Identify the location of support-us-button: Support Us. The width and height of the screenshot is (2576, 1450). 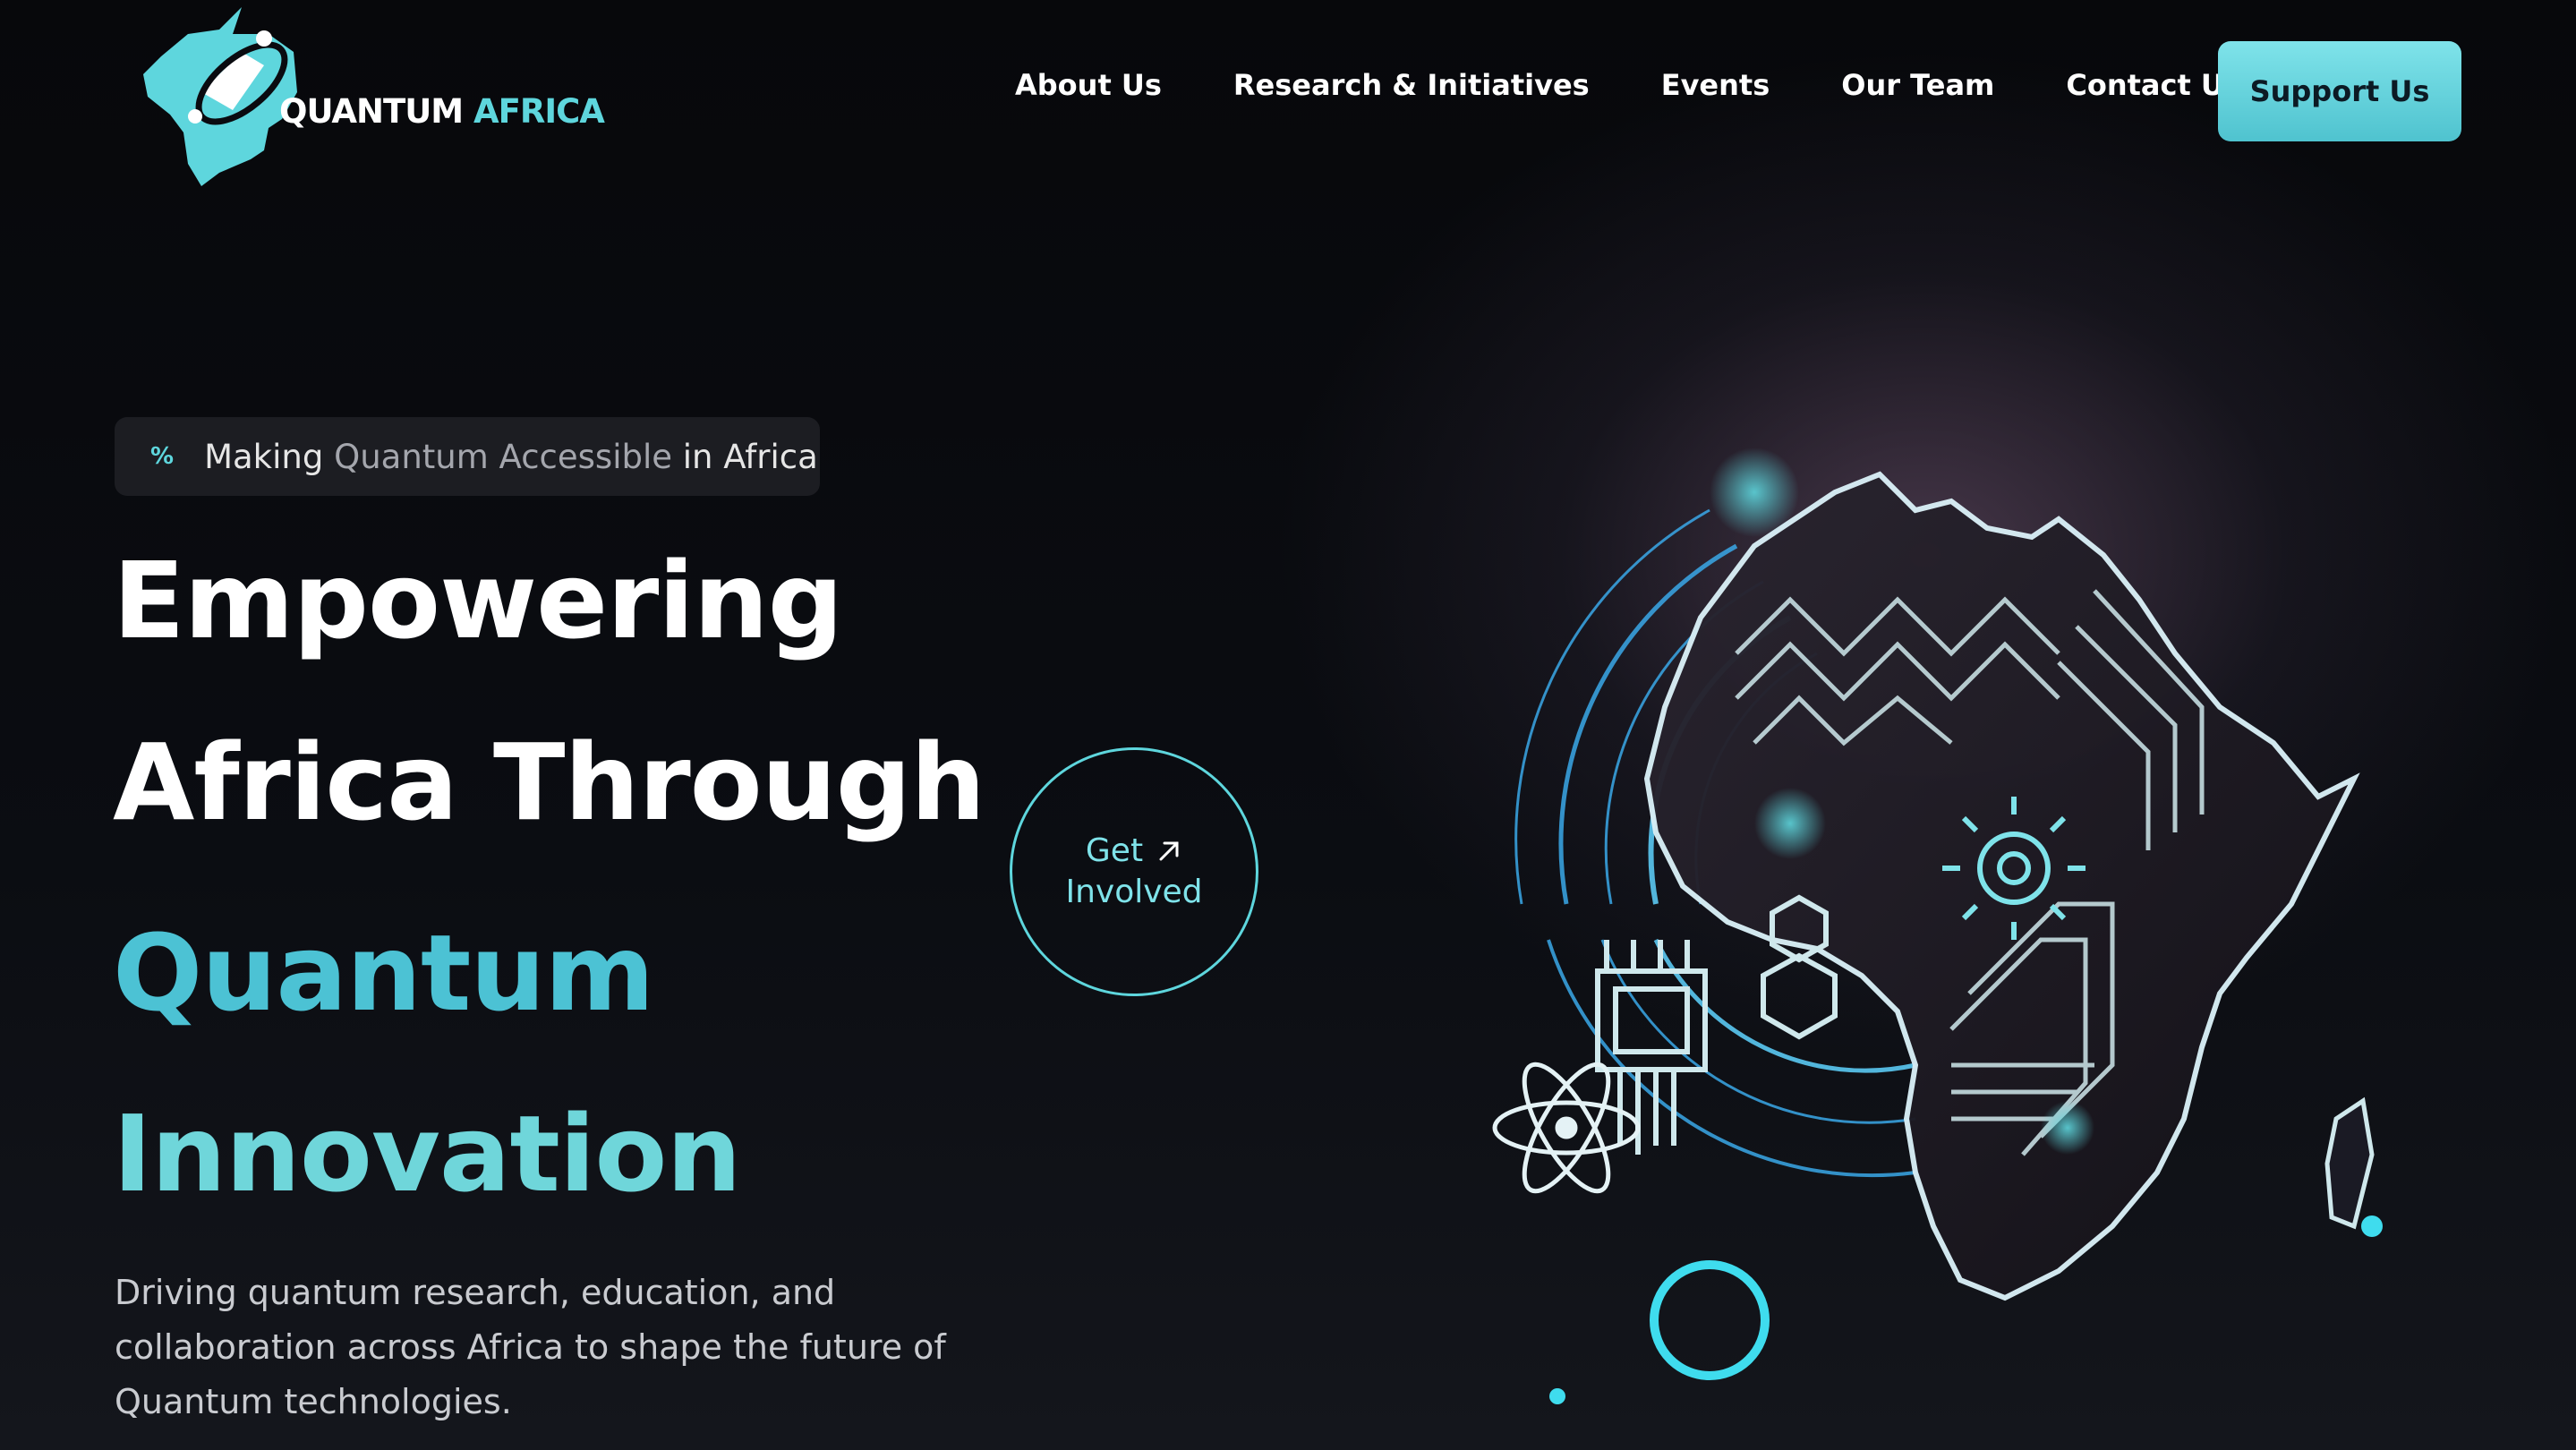
(2339, 91).